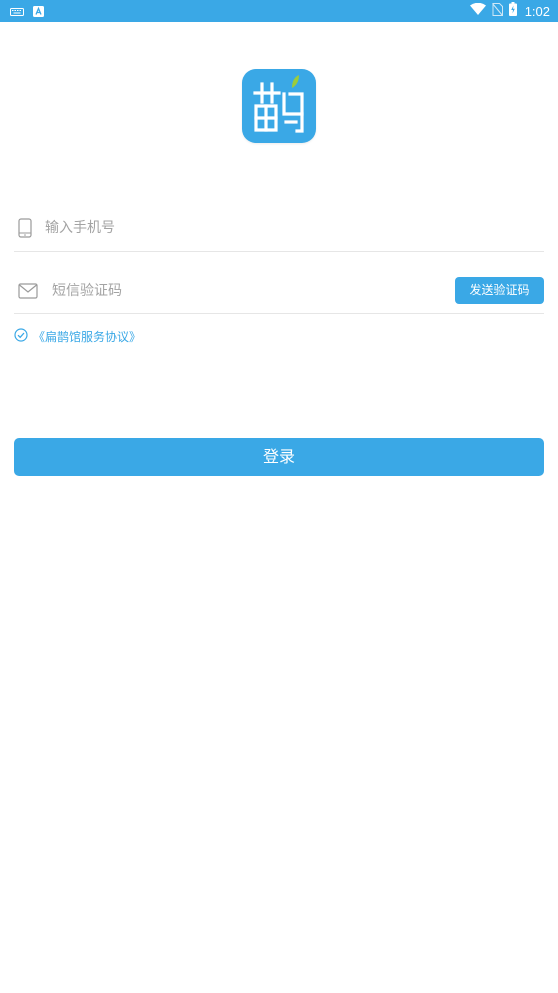 The width and height of the screenshot is (558, 993). I want to click on a-app-icon, so click(38, 11).